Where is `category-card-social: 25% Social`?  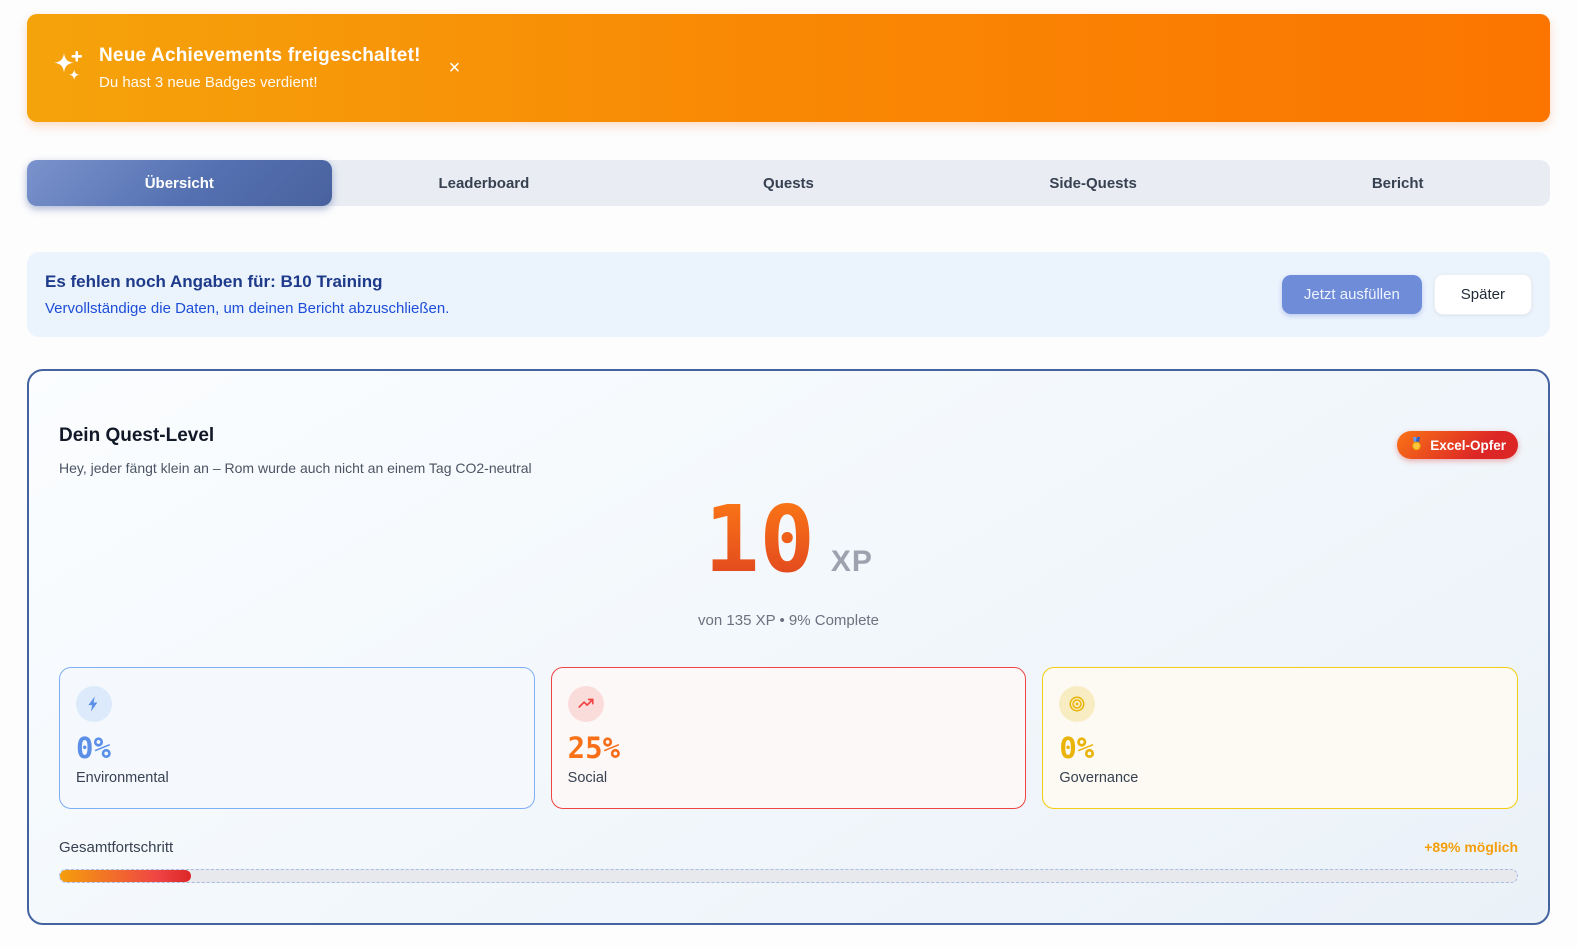 category-card-social: 25% Social is located at coordinates (788, 738).